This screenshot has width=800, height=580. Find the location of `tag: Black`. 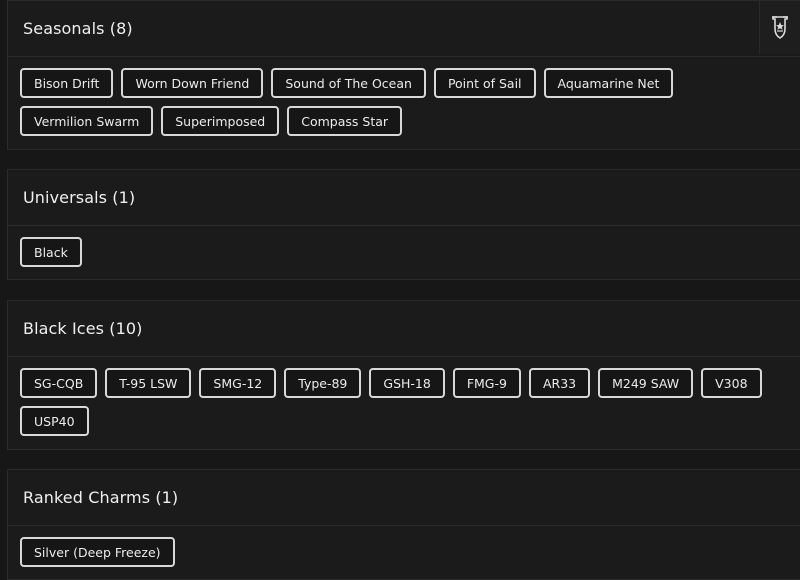

tag: Black is located at coordinates (51, 252).